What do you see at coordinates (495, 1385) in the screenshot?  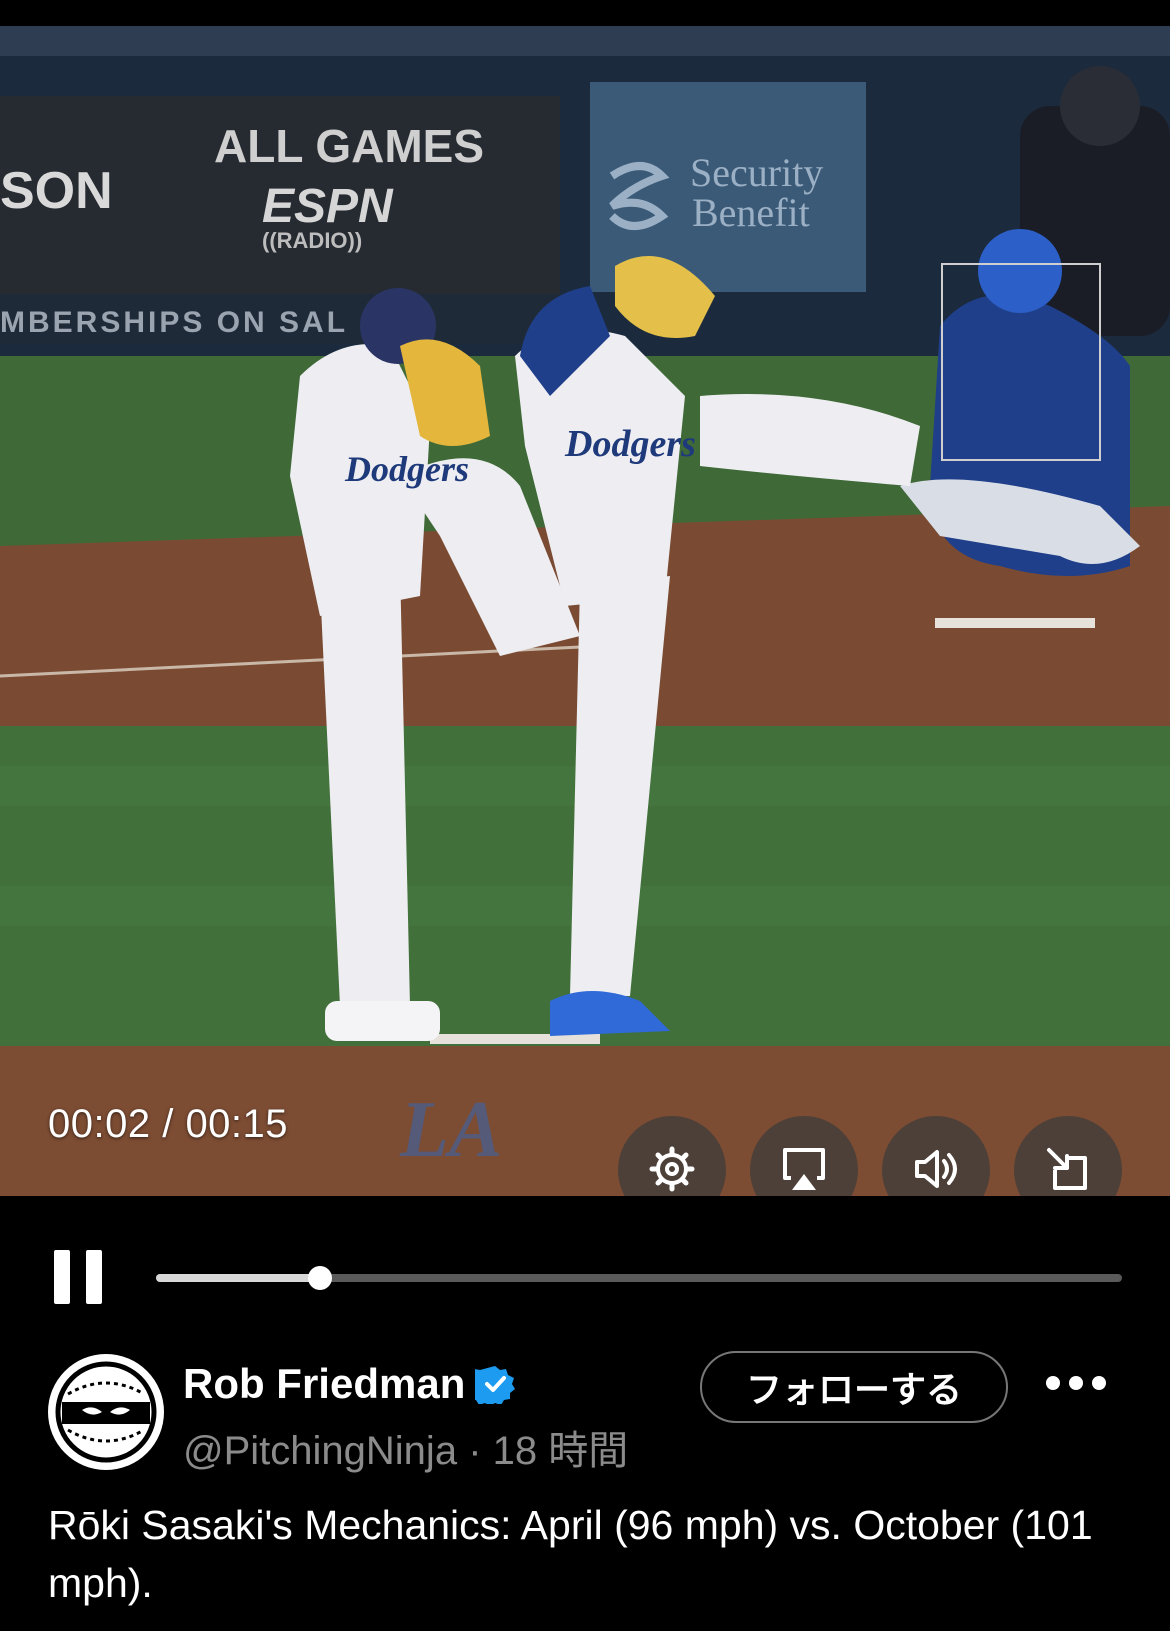 I see `verified-badge-icon` at bounding box center [495, 1385].